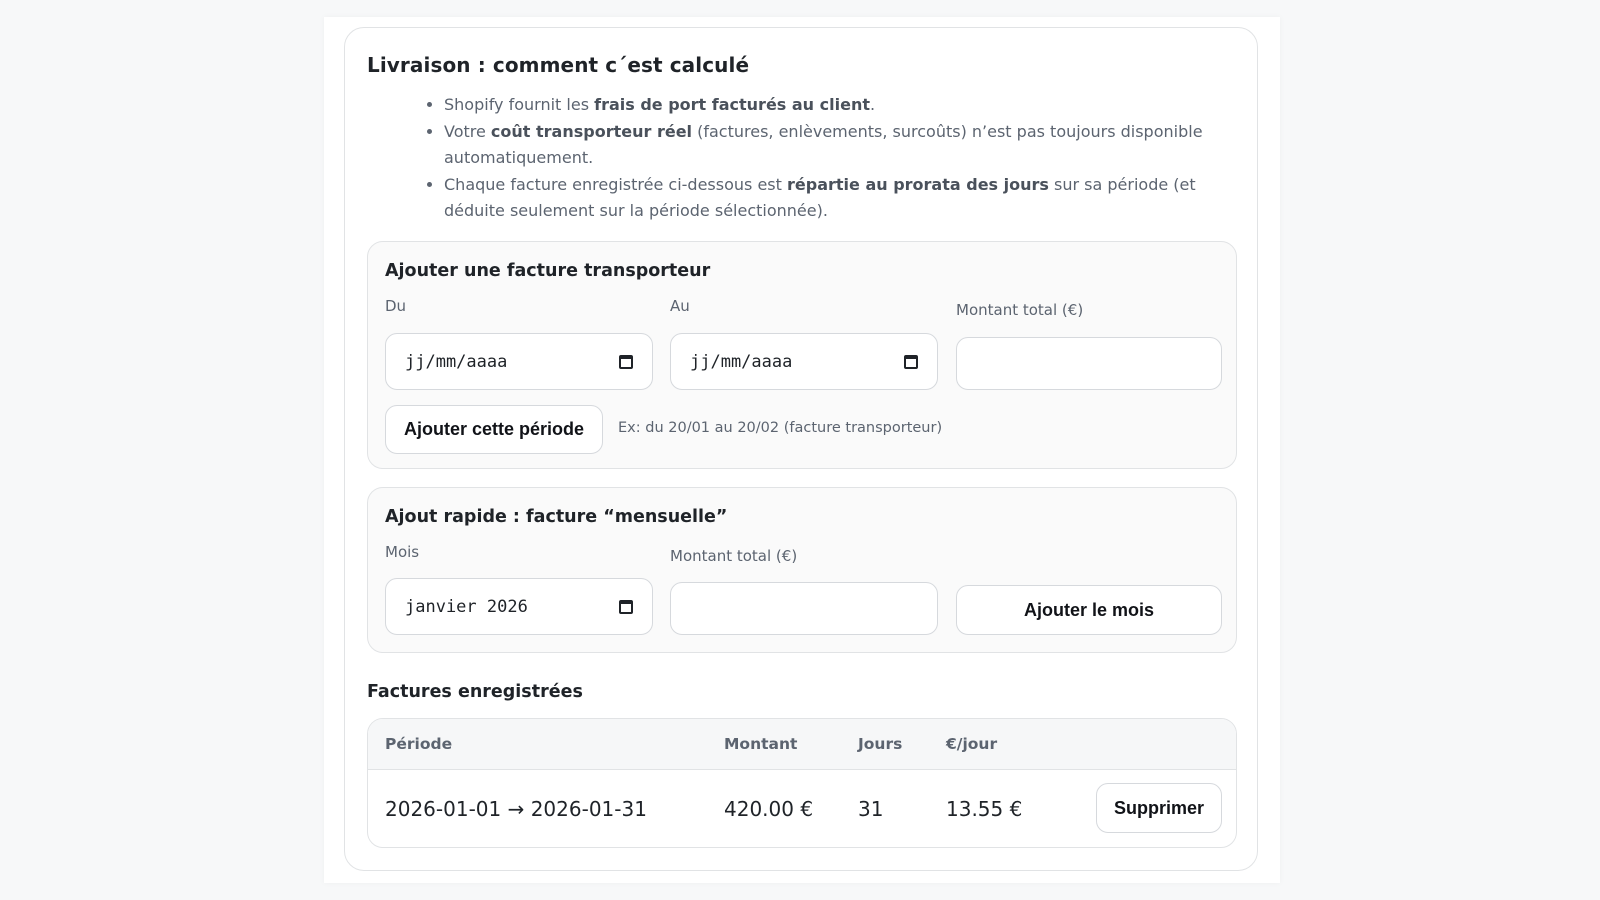 The width and height of the screenshot is (1600, 900). I want to click on row-amount: 420.00 €, so click(769, 809).